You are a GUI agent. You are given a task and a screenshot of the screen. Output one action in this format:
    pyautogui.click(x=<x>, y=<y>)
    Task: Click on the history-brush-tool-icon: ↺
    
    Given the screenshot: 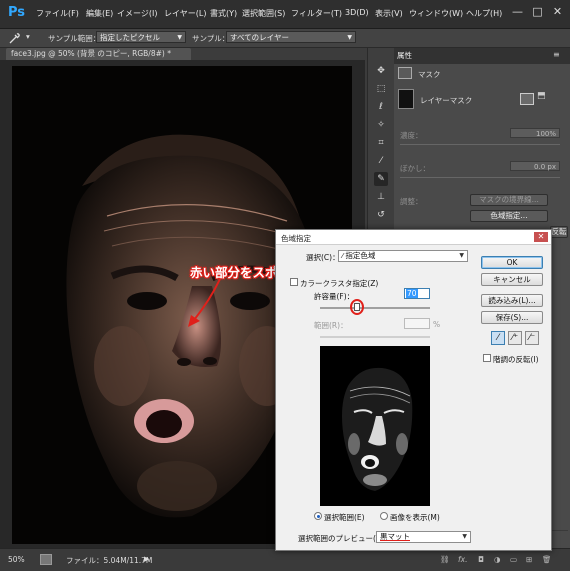 What is the action you would take?
    pyautogui.click(x=381, y=215)
    